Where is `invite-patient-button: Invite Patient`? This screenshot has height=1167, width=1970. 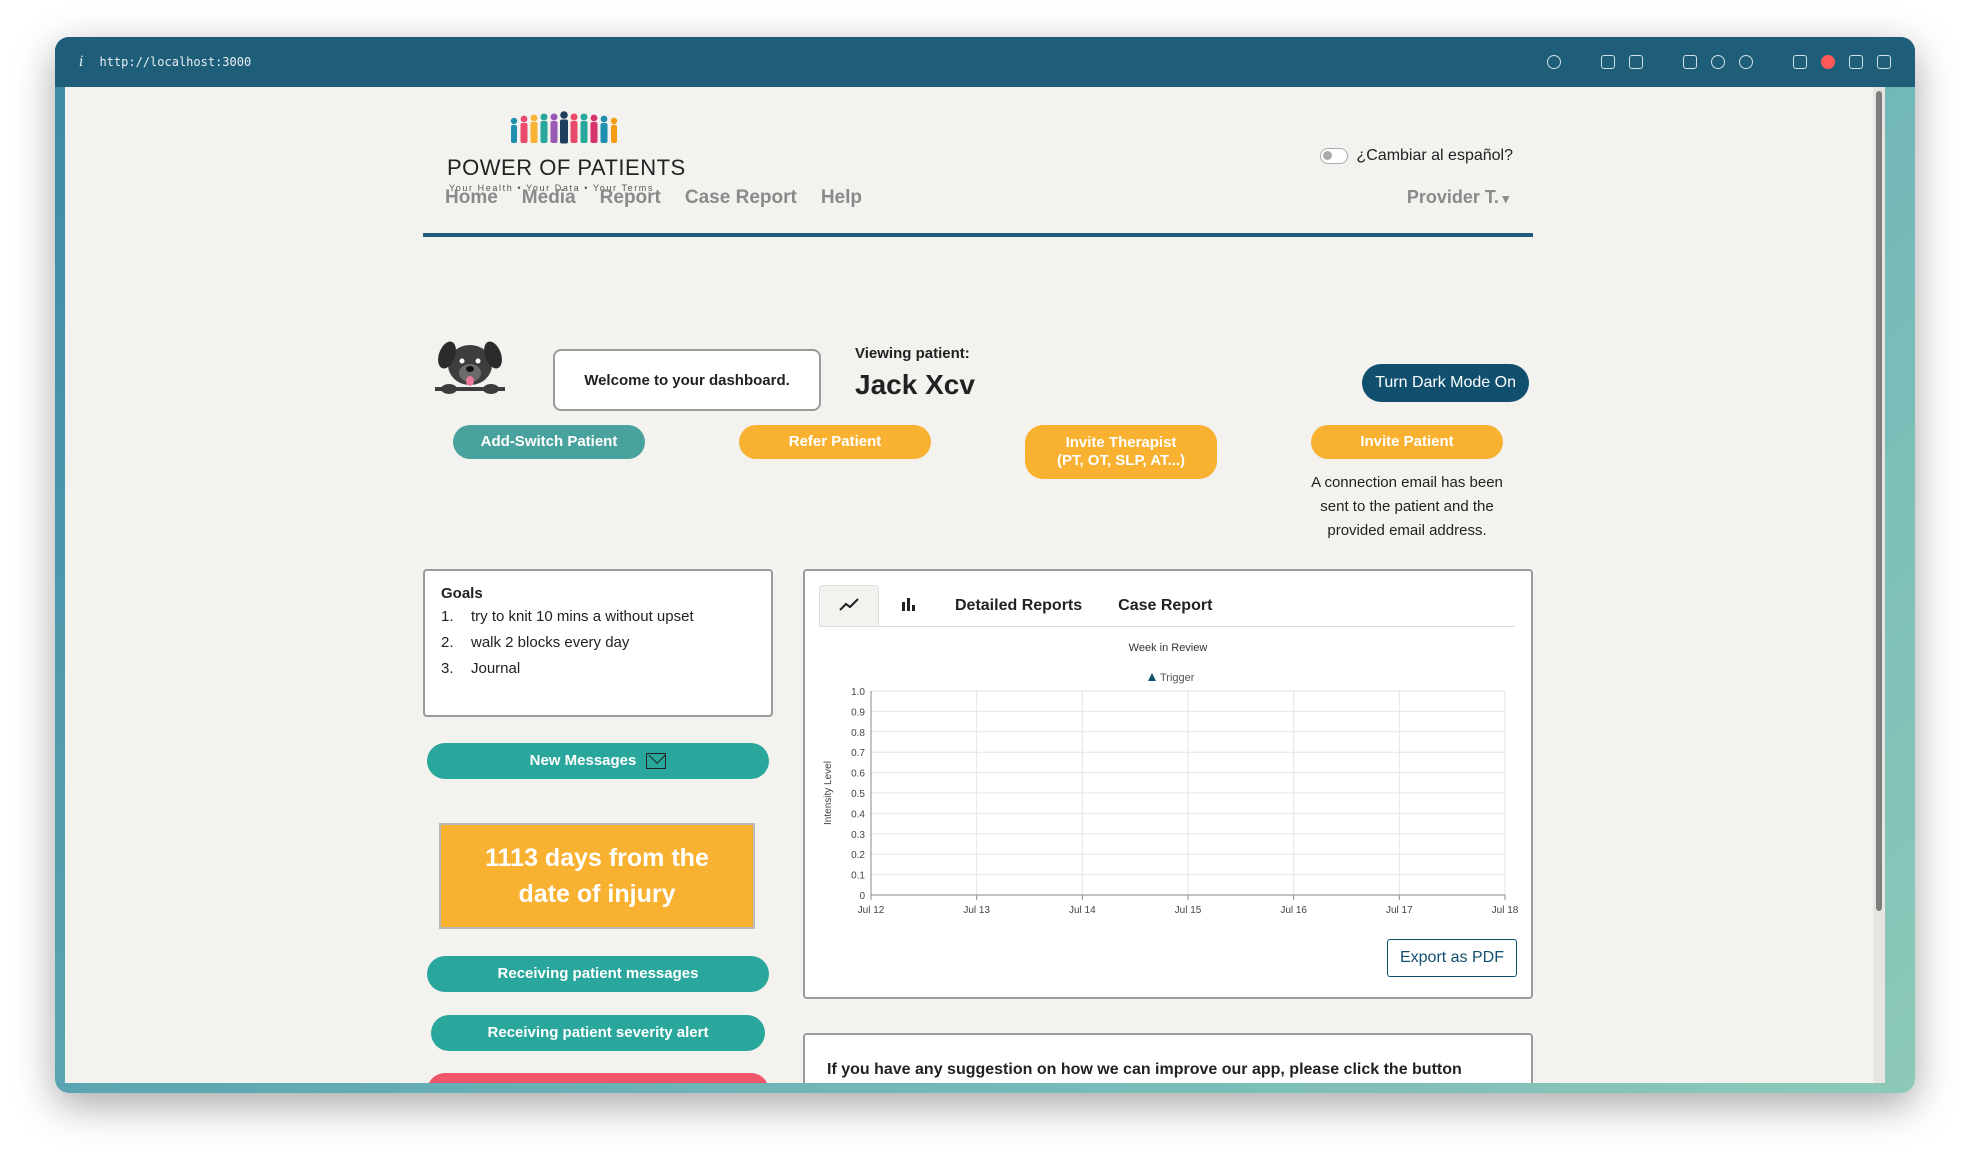
invite-patient-button: Invite Patient is located at coordinates (1407, 442).